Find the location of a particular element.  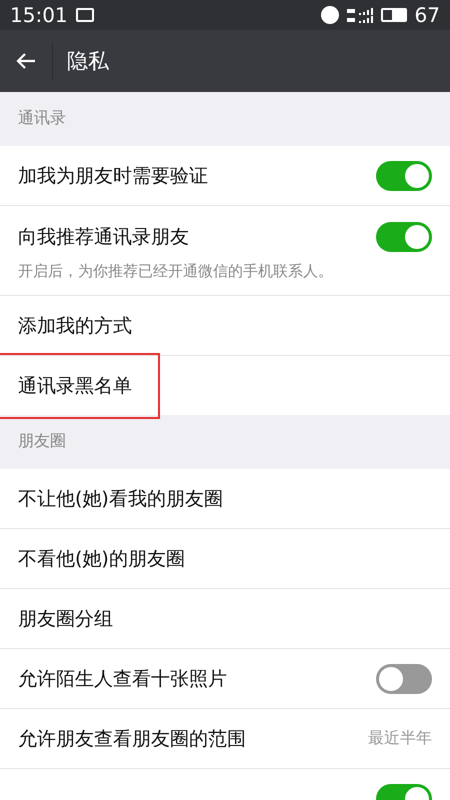

alarm-icon is located at coordinates (329, 15).